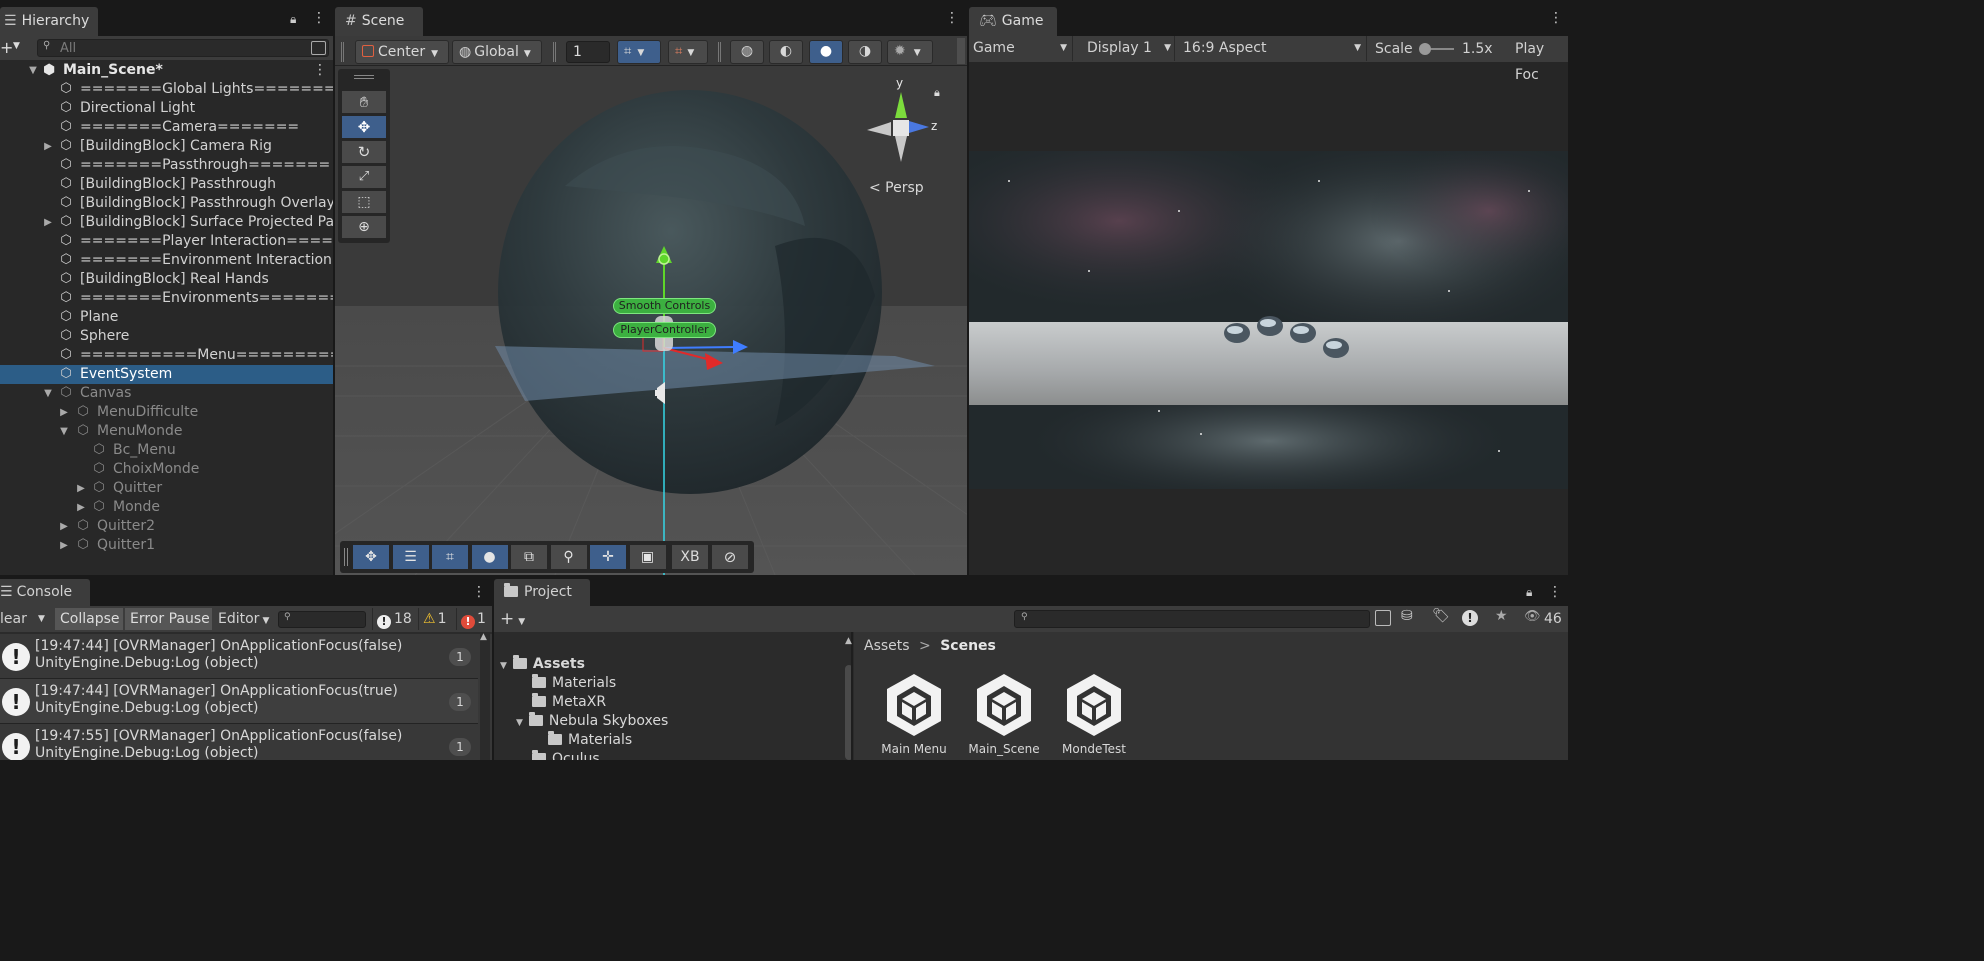 The image size is (1984, 961). What do you see at coordinates (786, 52) in the screenshot?
I see `shaded-wireframe-button: ◐` at bounding box center [786, 52].